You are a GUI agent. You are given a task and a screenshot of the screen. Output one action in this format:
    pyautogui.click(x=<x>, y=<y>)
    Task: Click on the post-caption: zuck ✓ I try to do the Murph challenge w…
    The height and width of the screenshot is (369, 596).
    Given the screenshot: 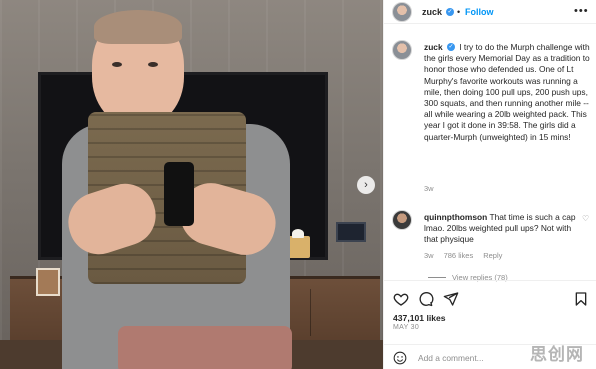 What is the action you would take?
    pyautogui.click(x=508, y=92)
    